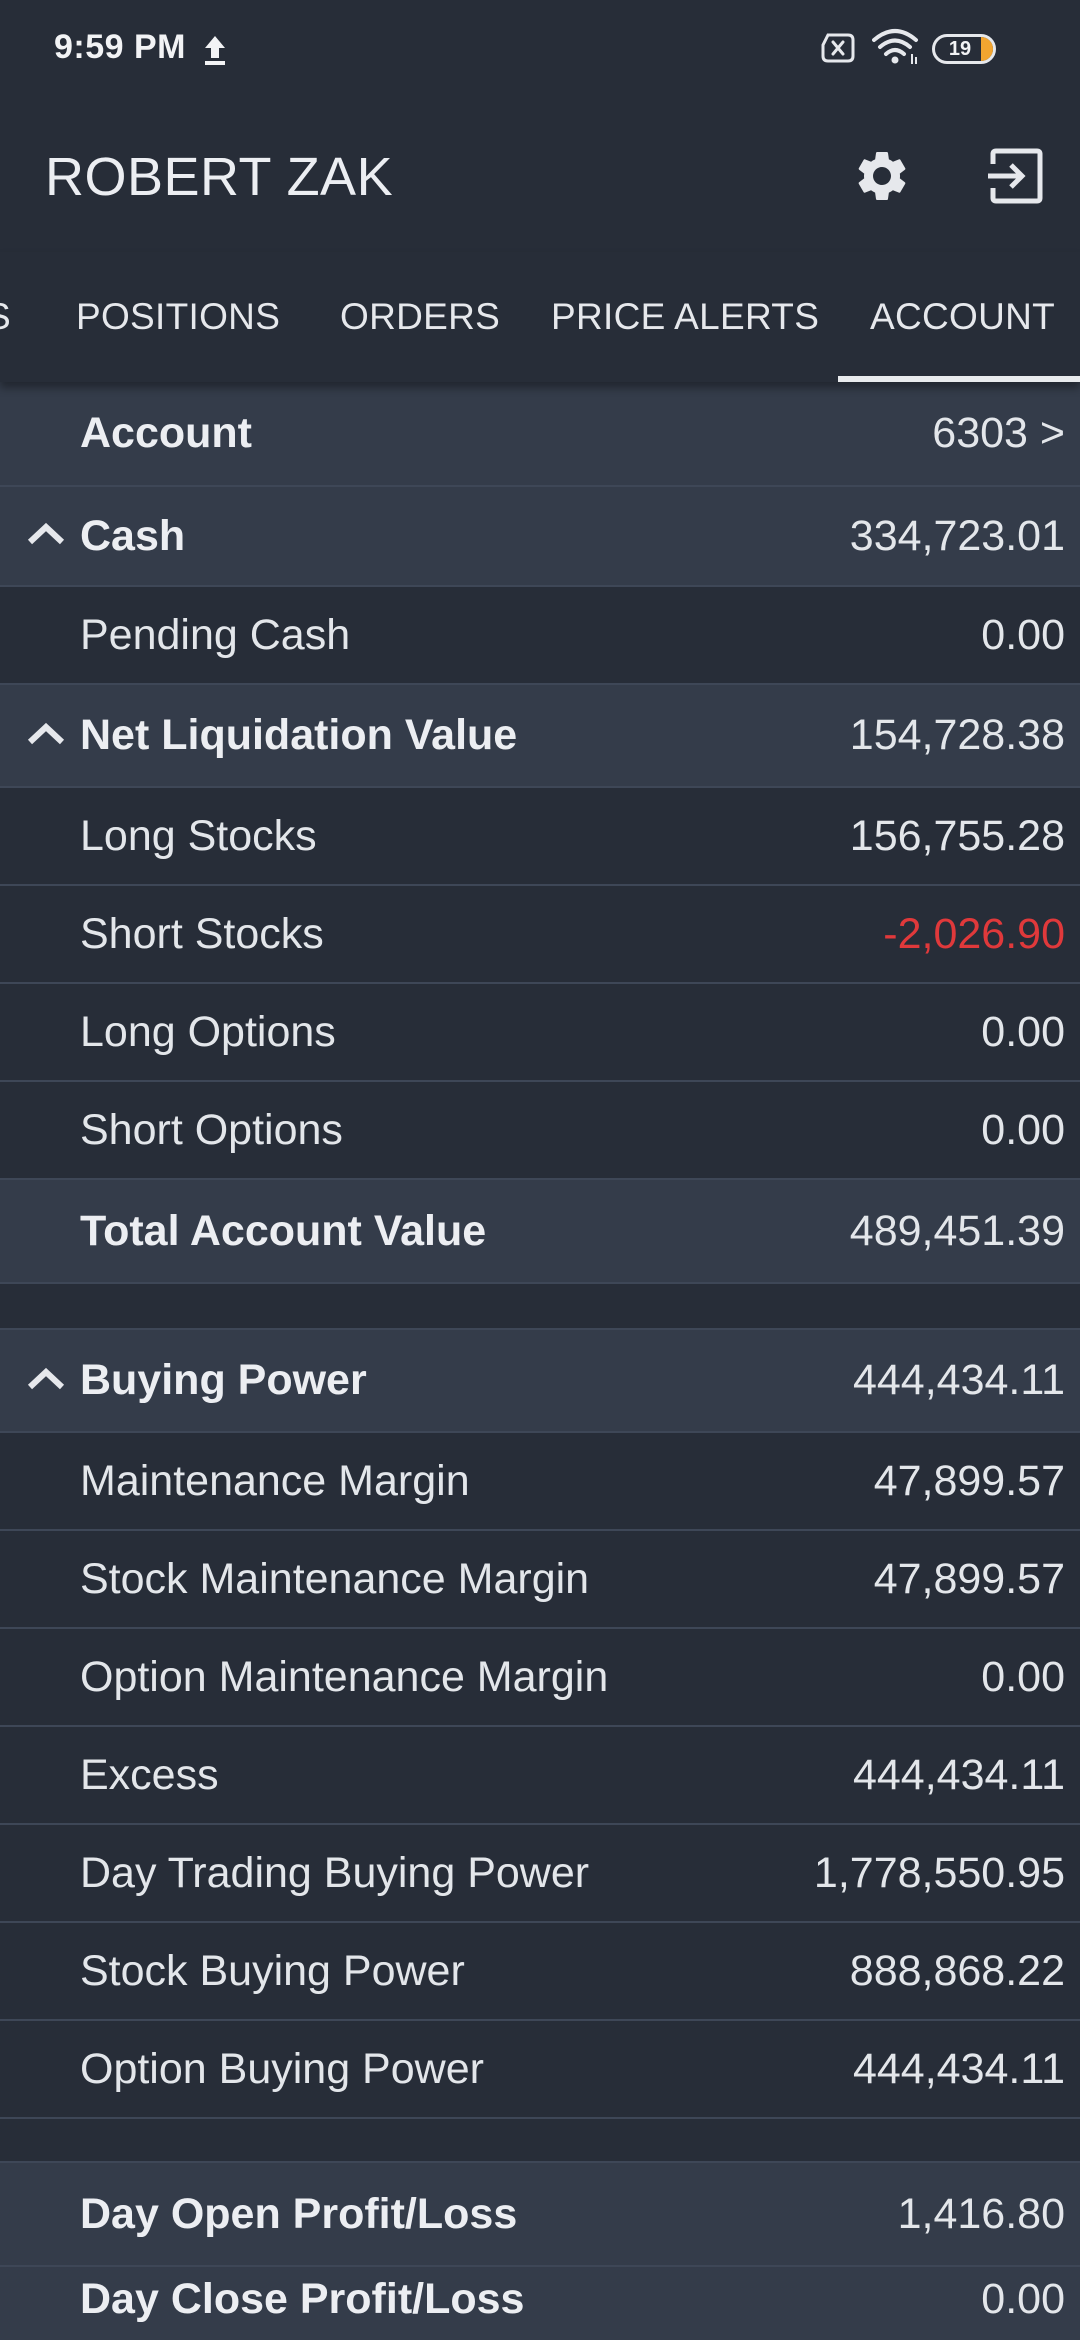 This screenshot has height=2340, width=1080. I want to click on excess-value: 444,434.11, so click(958, 1774).